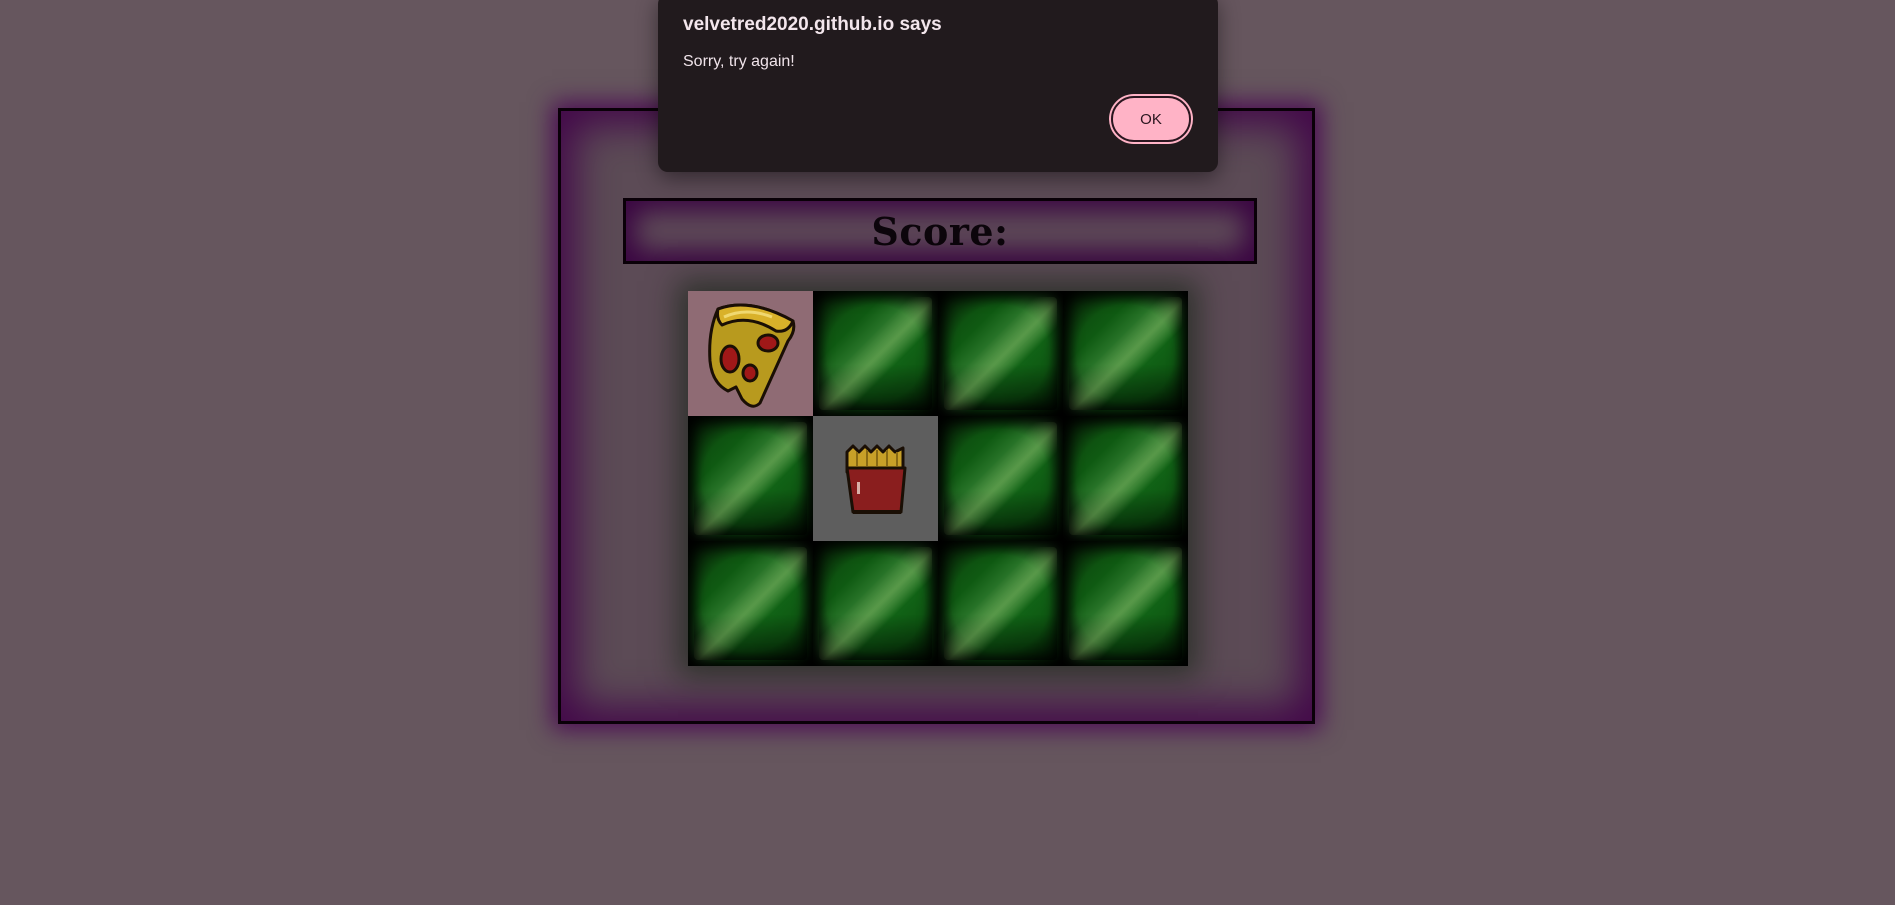  What do you see at coordinates (812, 24) in the screenshot?
I see `dialog-title: velvetred2020.github.io says` at bounding box center [812, 24].